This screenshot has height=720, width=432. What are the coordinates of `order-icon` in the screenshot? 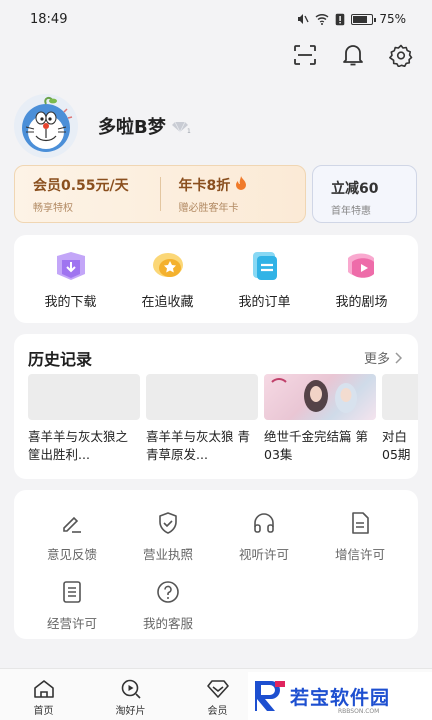 It's located at (265, 266).